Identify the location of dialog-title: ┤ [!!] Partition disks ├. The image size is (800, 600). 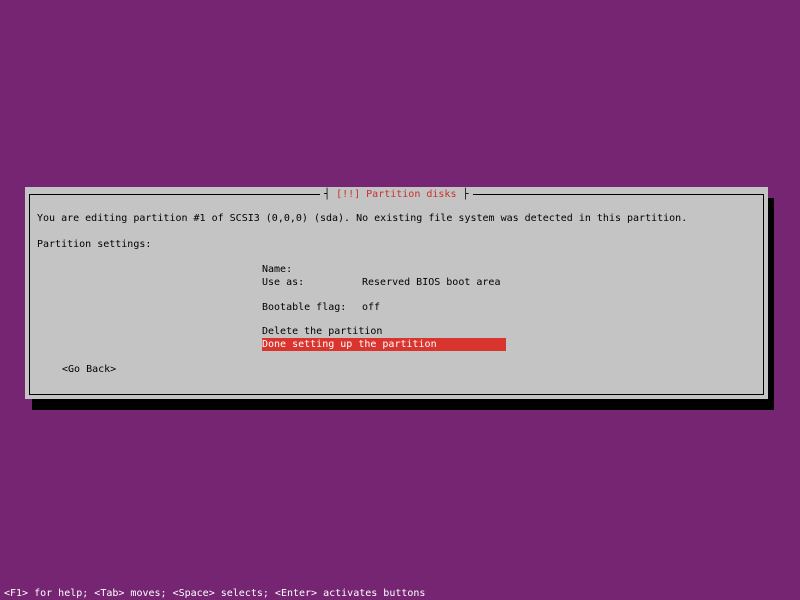
(396, 195).